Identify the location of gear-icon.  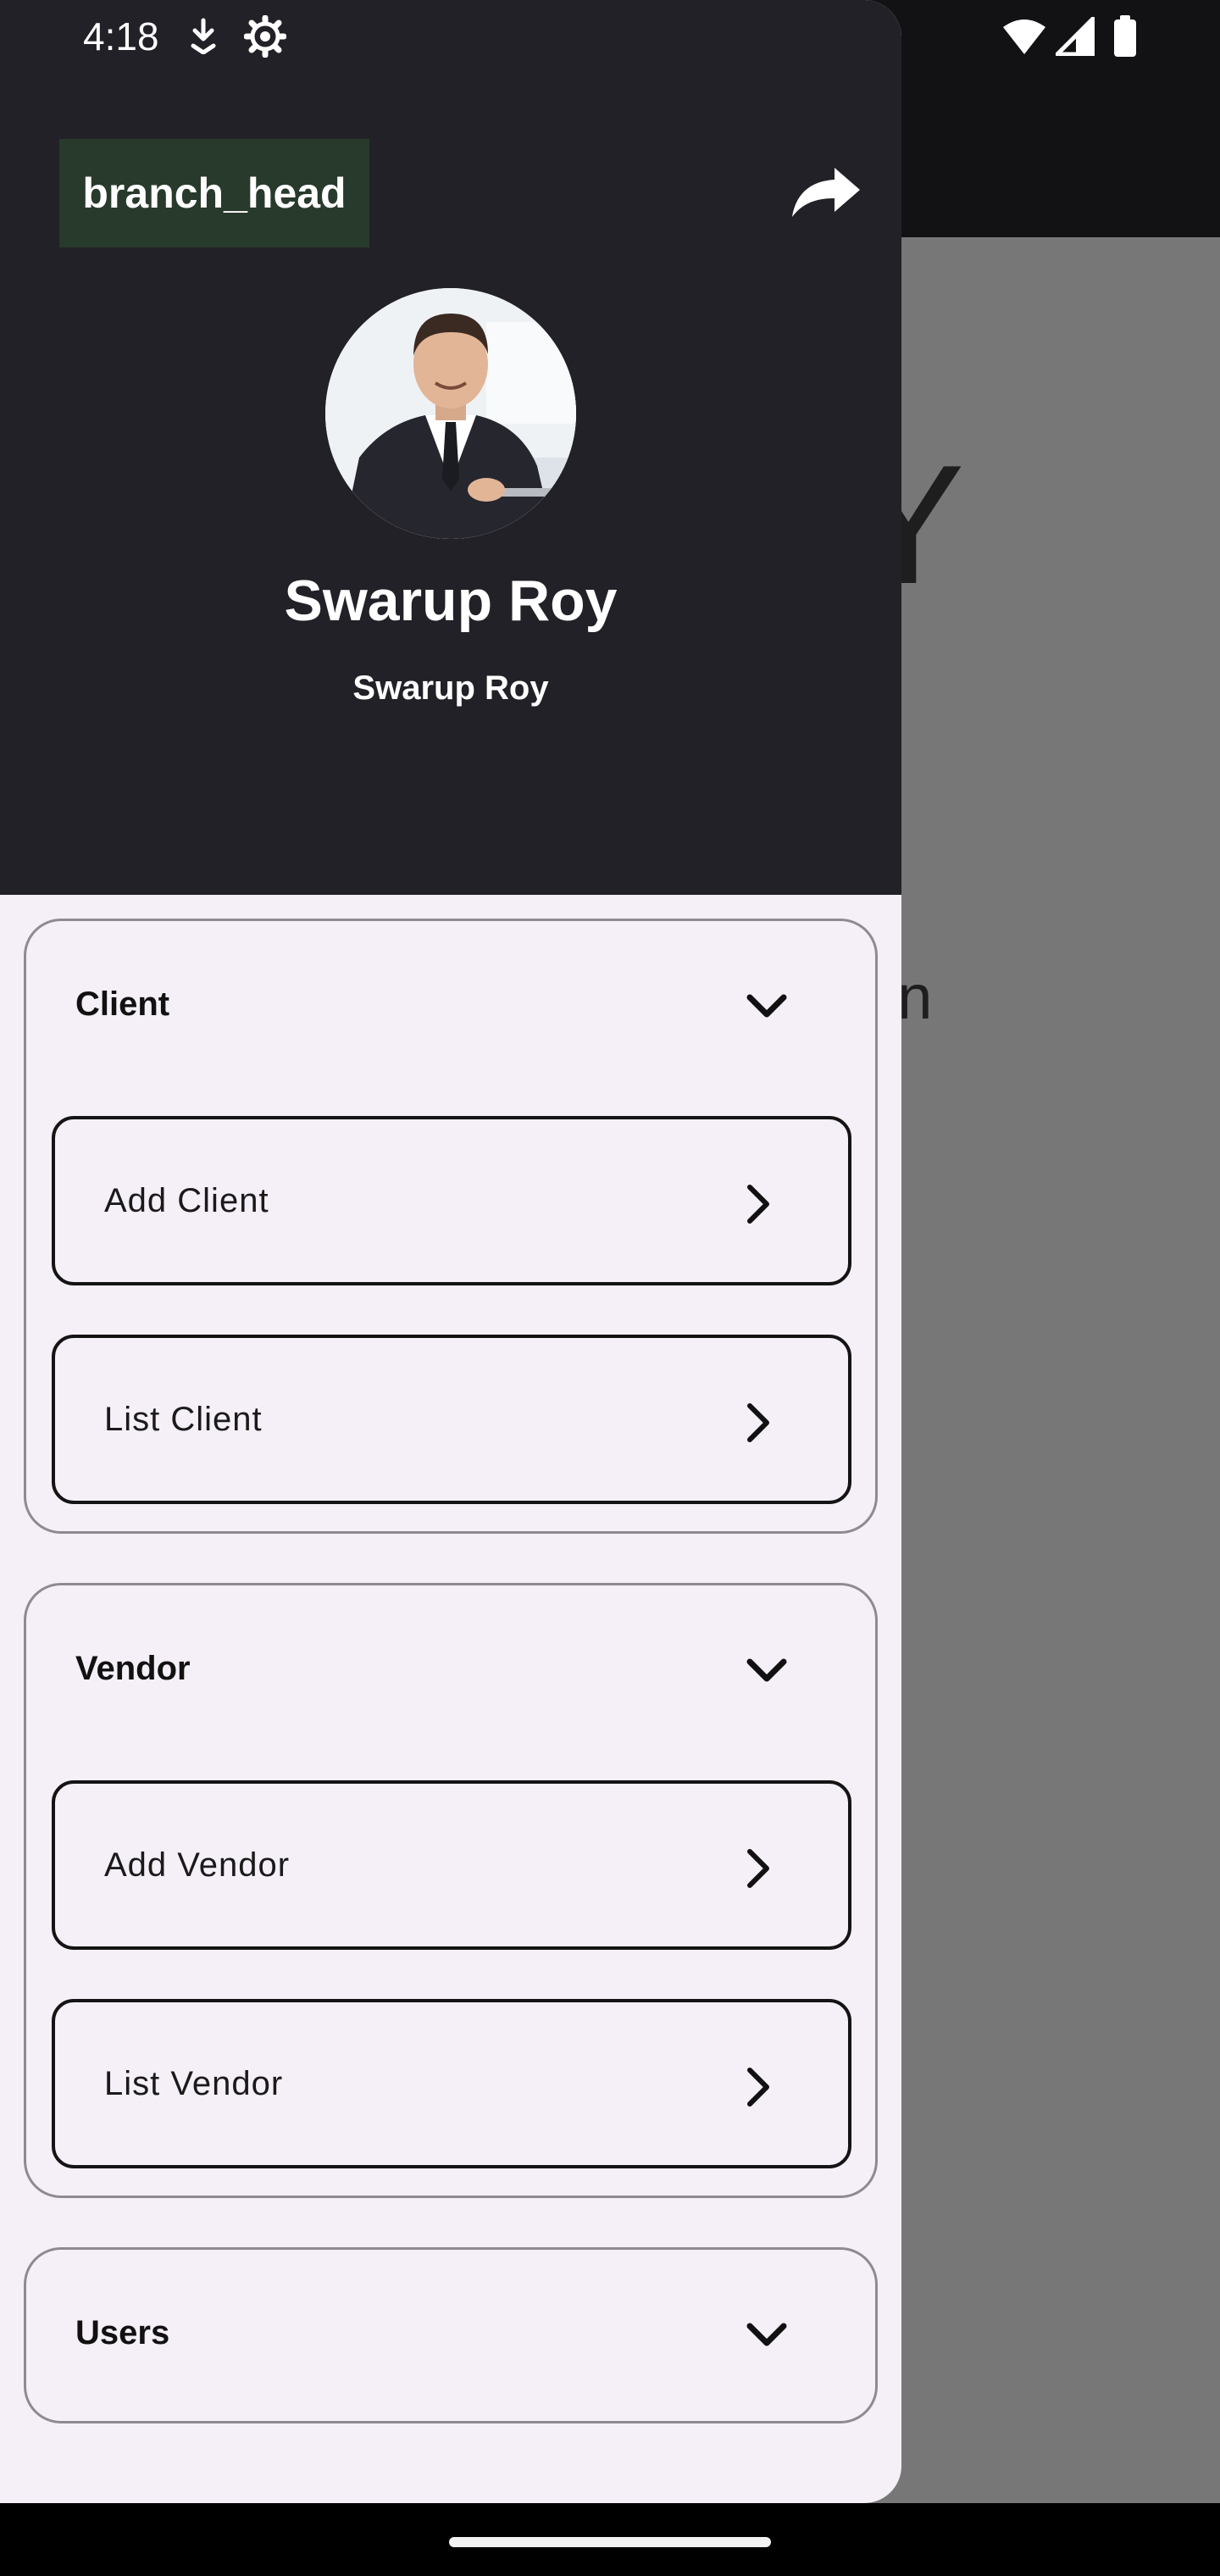
(265, 38).